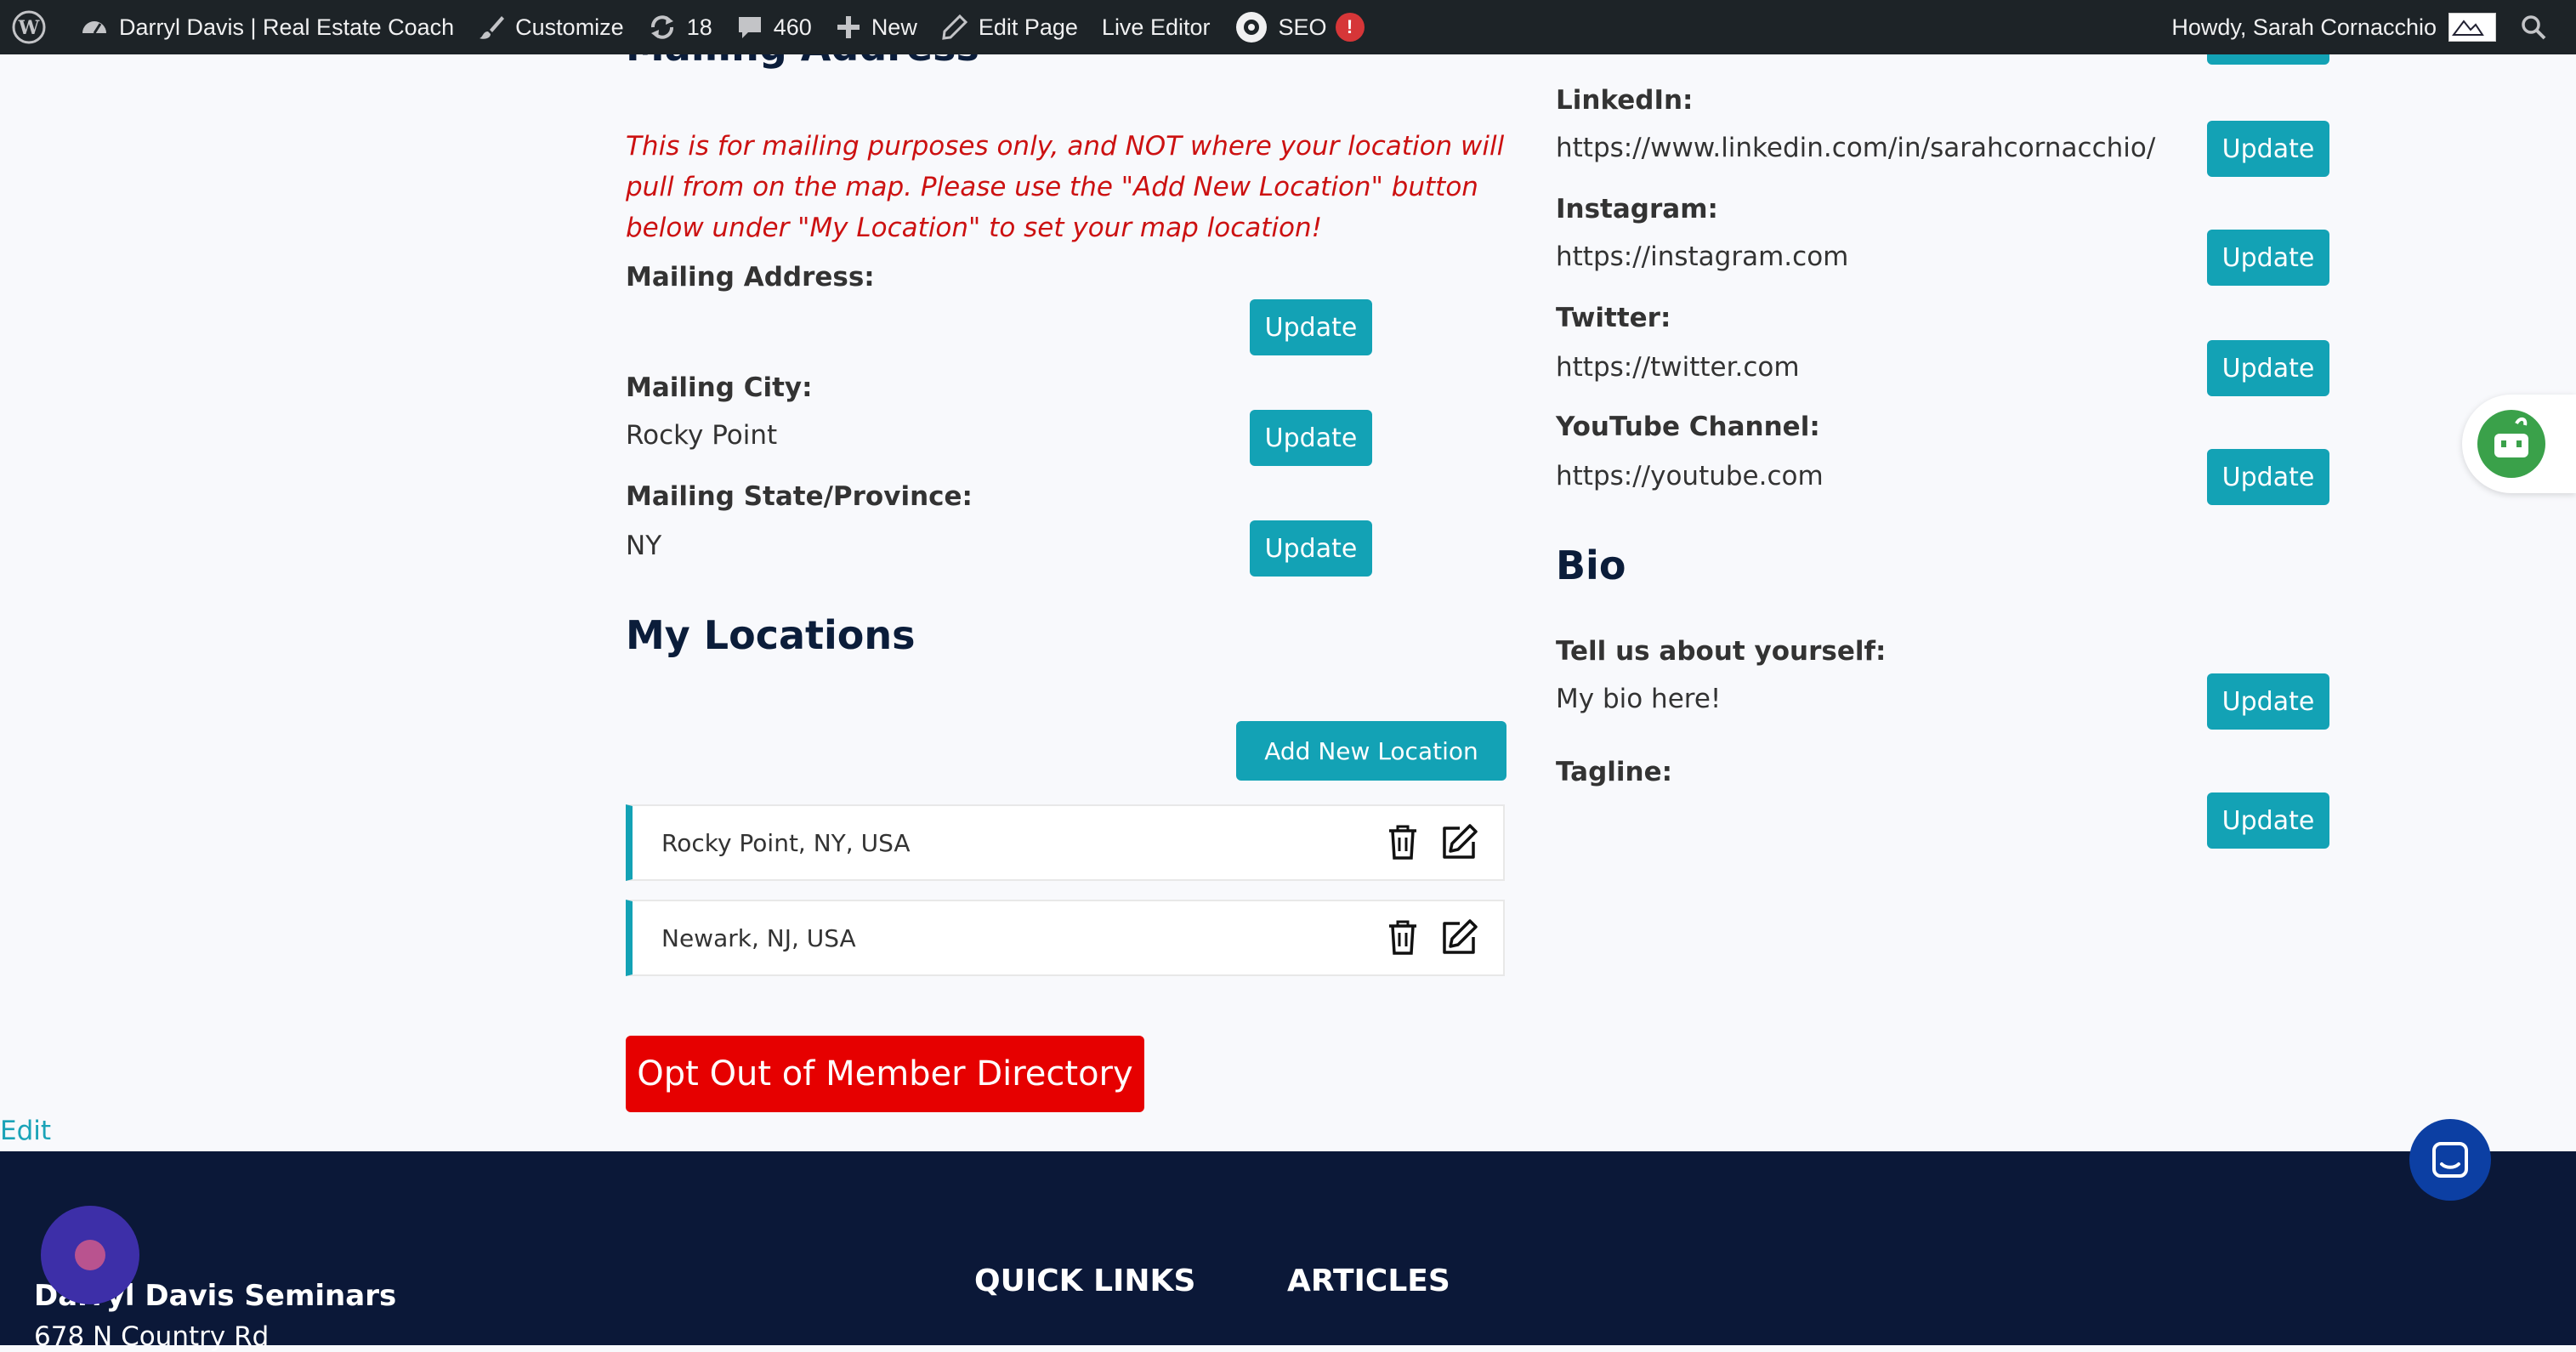 The image size is (2576, 1352). What do you see at coordinates (2268, 701) in the screenshot?
I see `update-bio-button: Update` at bounding box center [2268, 701].